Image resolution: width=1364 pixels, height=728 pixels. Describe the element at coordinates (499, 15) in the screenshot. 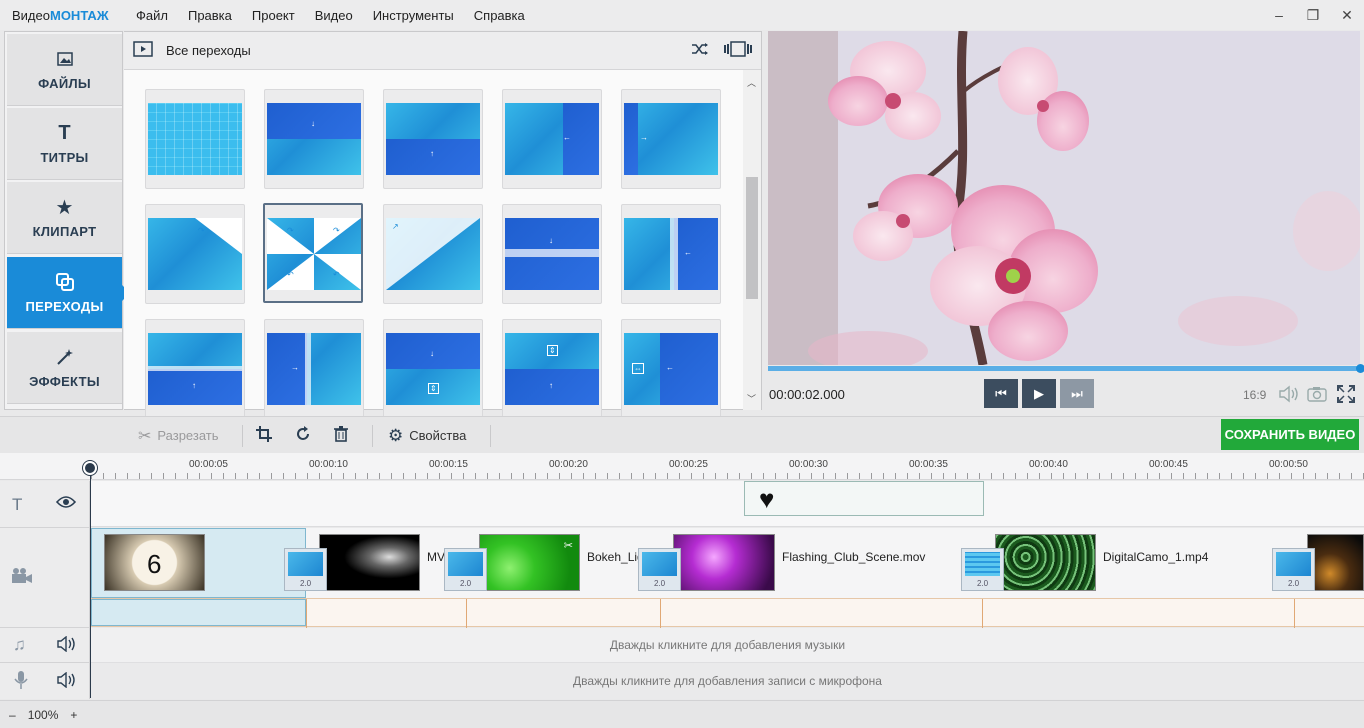

I see `menu-help: Справка` at that location.